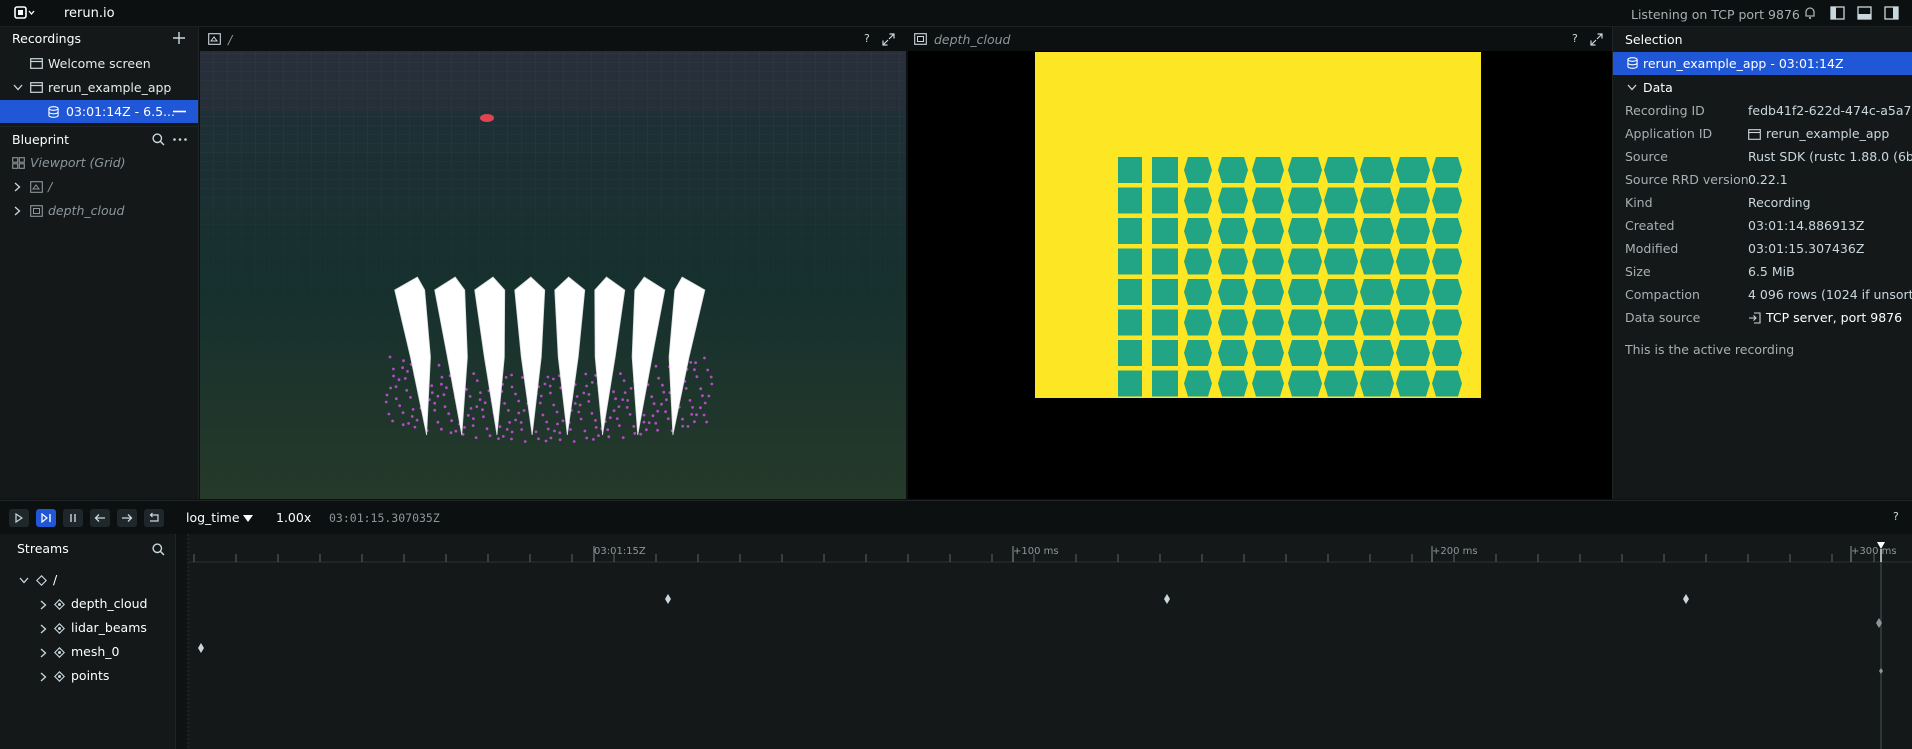 The image size is (1912, 749). What do you see at coordinates (88, 676) in the screenshot?
I see `stream-points: points` at bounding box center [88, 676].